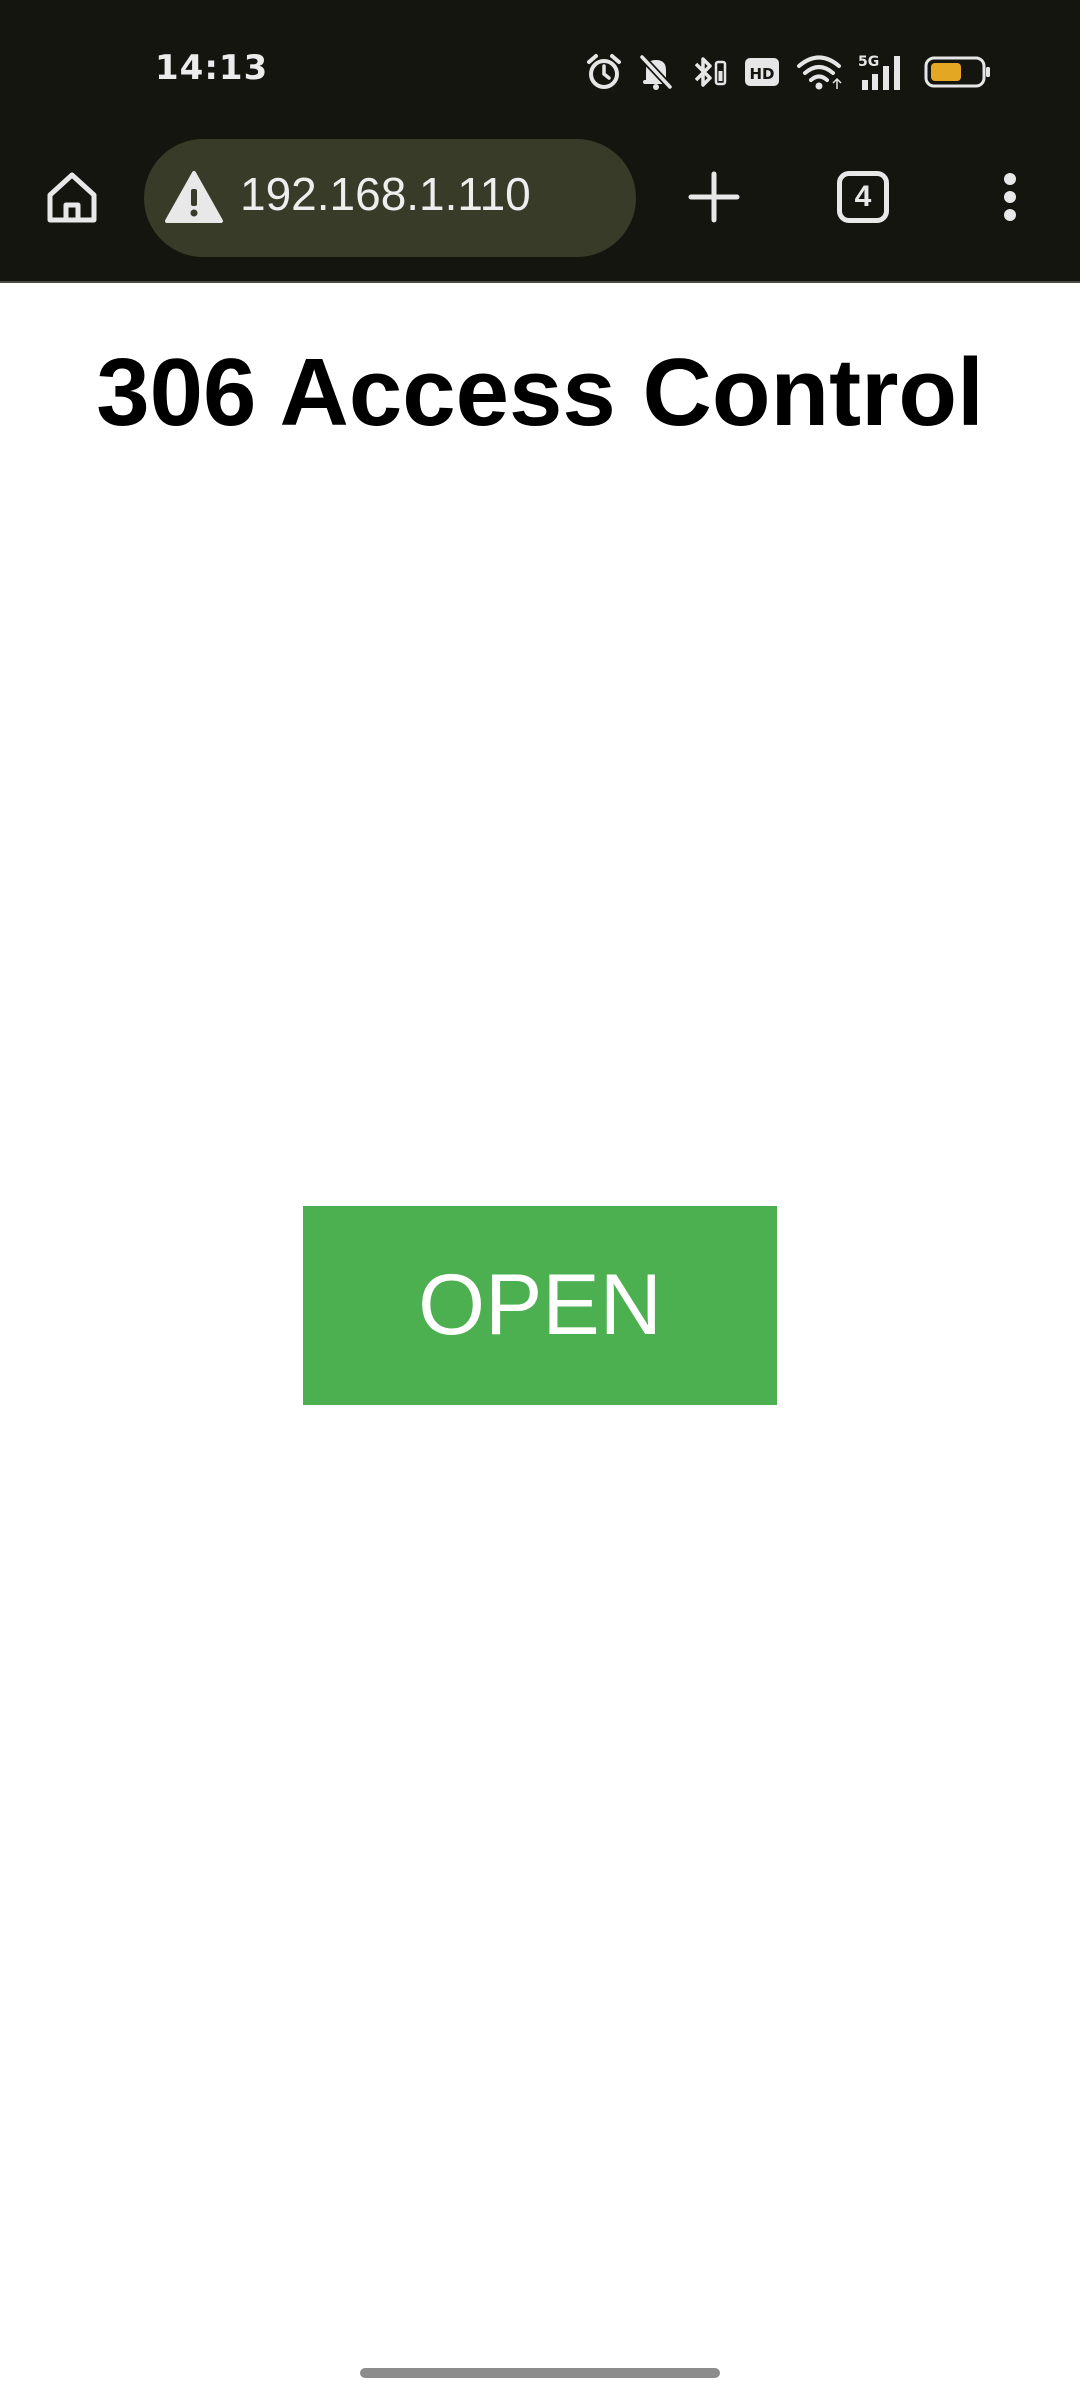  I want to click on warning-icon, so click(194, 197).